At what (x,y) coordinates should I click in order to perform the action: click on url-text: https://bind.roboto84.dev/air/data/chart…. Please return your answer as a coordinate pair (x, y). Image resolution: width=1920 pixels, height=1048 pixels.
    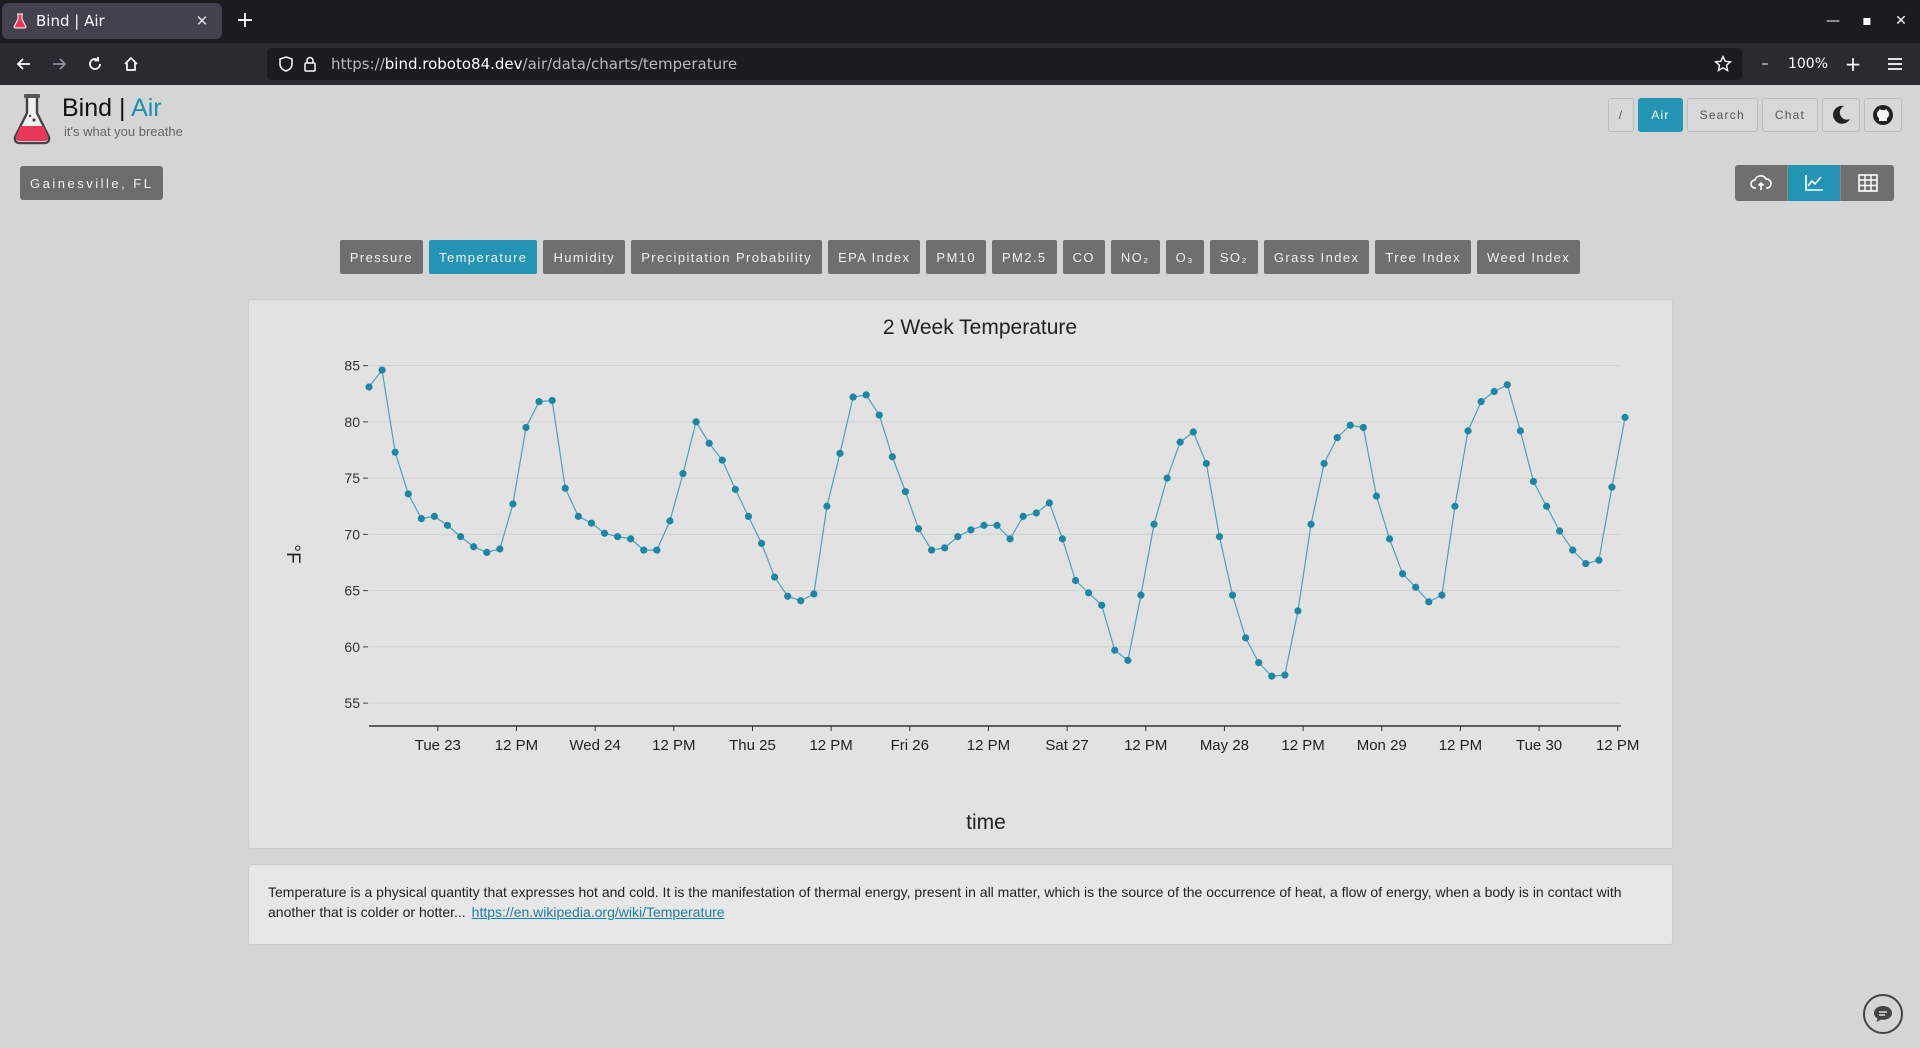
    Looking at the image, I should click on (534, 64).